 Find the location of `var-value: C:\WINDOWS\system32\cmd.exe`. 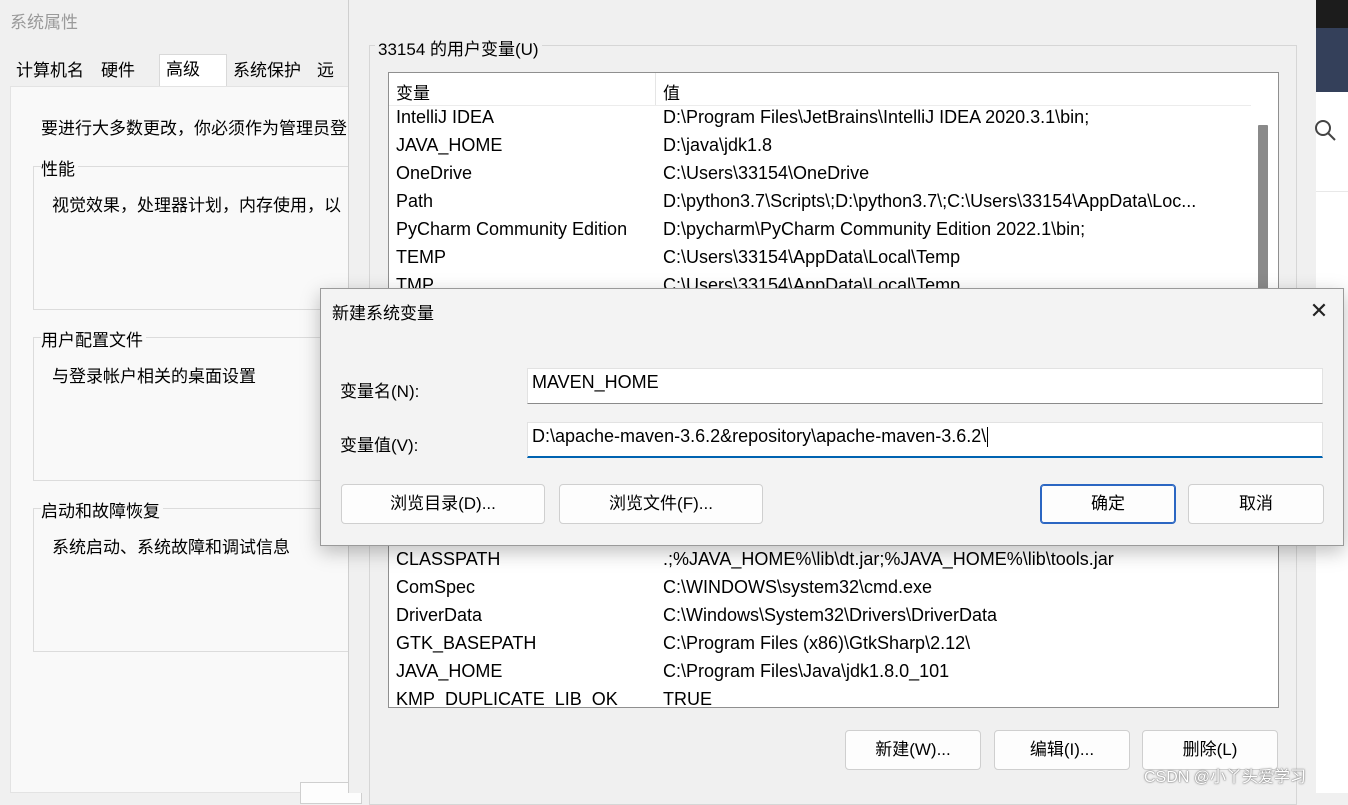

var-value: C:\WINDOWS\system32\cmd.exe is located at coordinates (798, 587).